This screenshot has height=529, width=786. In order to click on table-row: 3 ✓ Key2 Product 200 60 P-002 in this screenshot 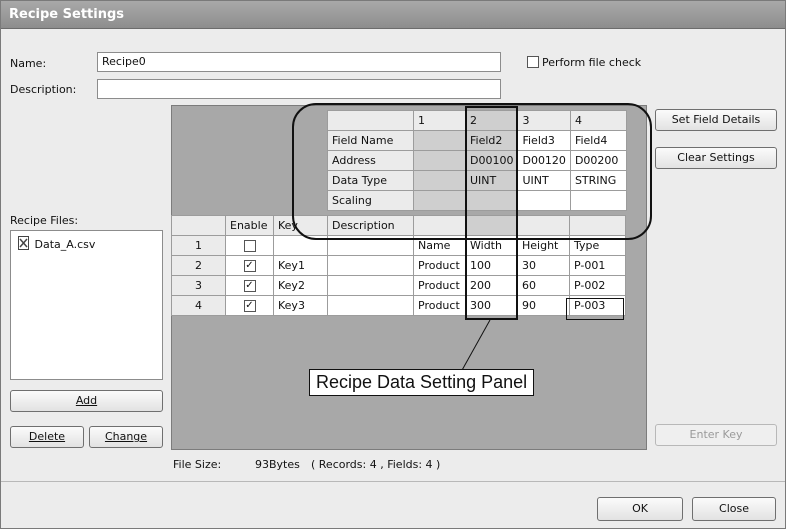, I will do `click(398, 285)`.